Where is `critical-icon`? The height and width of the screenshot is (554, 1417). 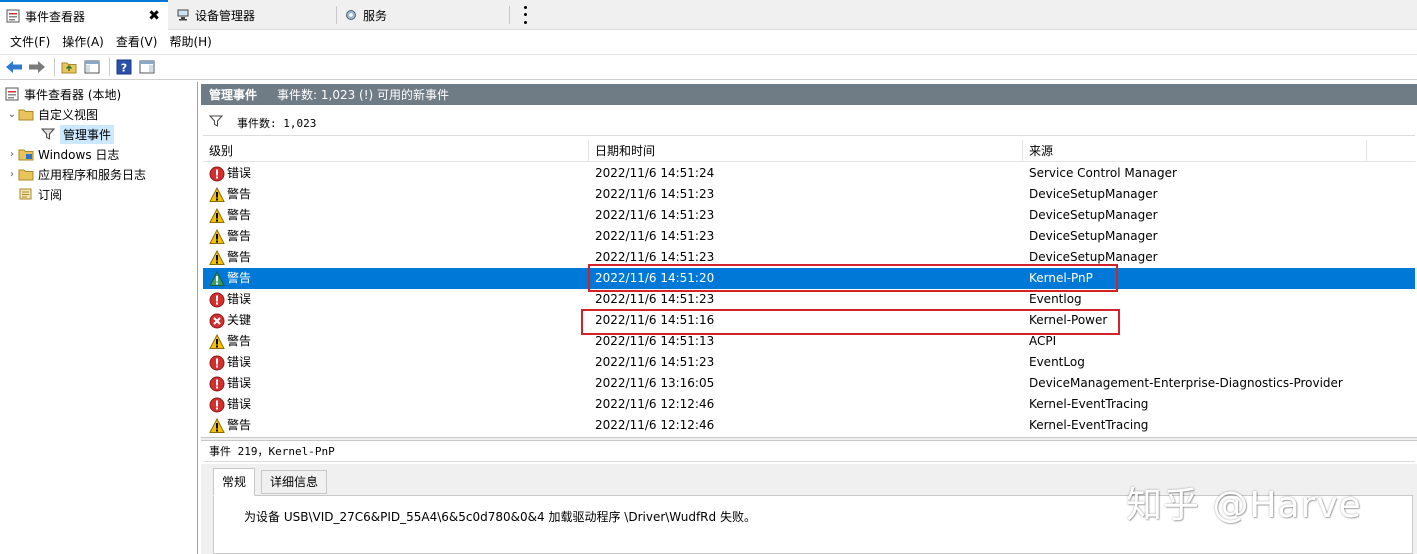
critical-icon is located at coordinates (217, 321).